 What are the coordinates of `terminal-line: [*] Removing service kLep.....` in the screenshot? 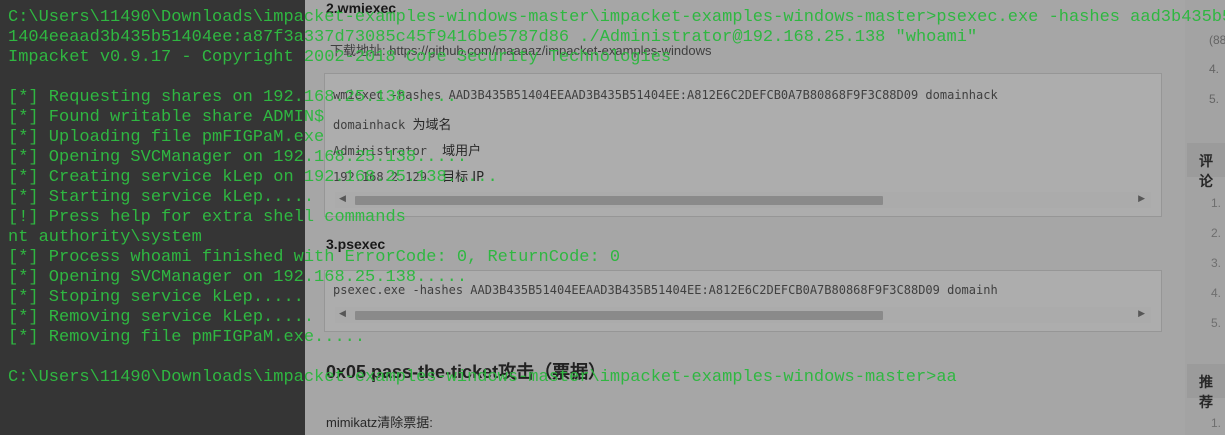 It's located at (161, 317).